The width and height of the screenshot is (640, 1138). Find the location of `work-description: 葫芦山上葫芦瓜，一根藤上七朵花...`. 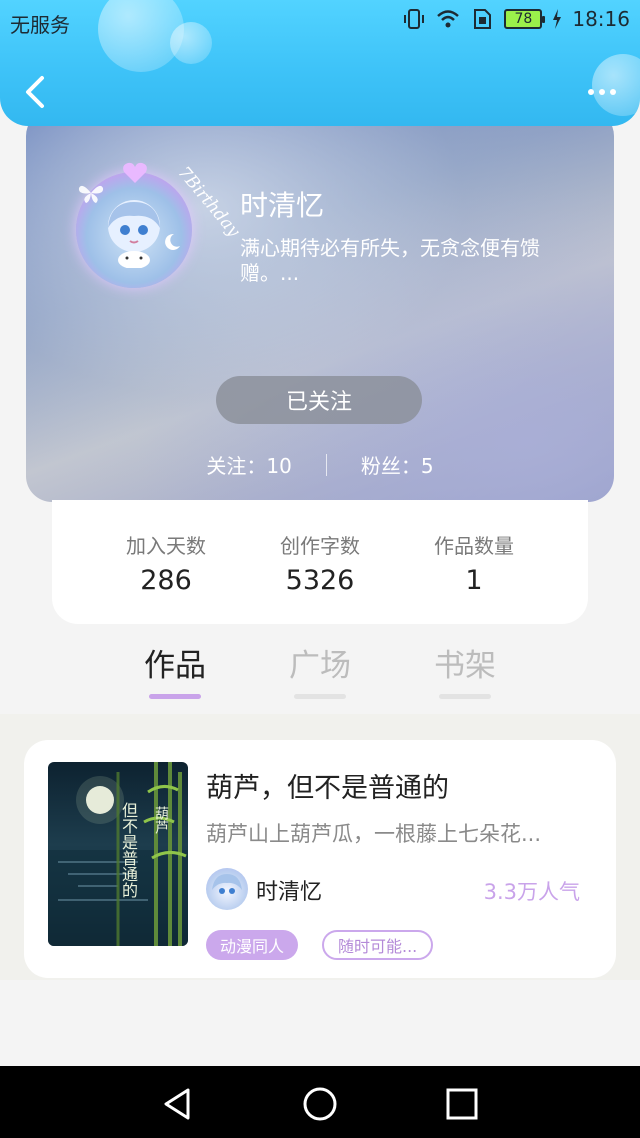

work-description: 葫芦山上葫芦瓜，一根藤上七朵花... is located at coordinates (374, 834).